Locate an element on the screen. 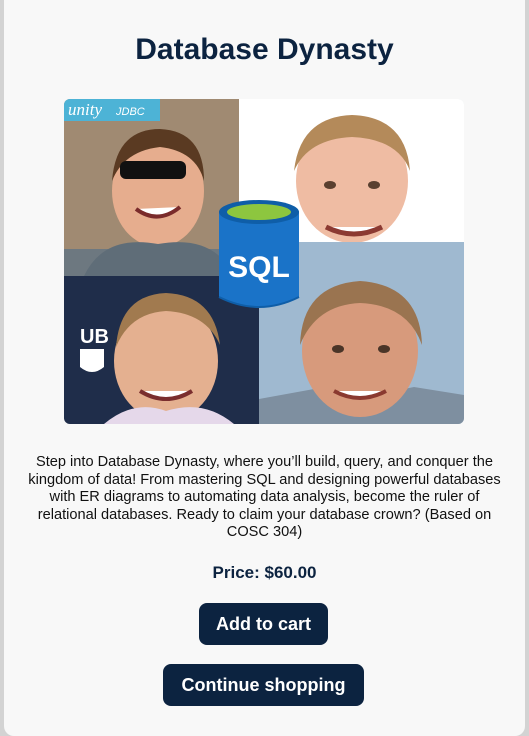 This screenshot has width=529, height=736. logo-text: unity is located at coordinates (85, 109).